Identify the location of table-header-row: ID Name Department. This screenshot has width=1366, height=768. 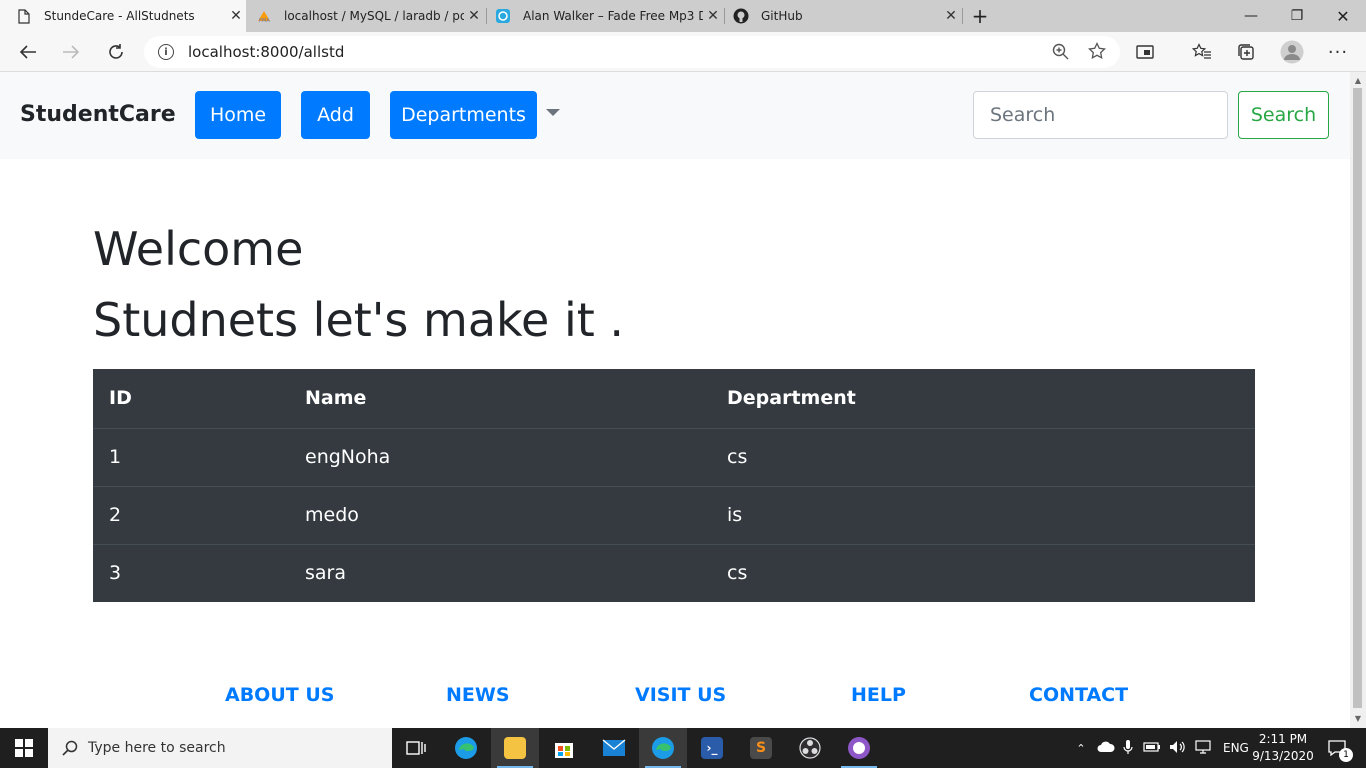
(674, 398).